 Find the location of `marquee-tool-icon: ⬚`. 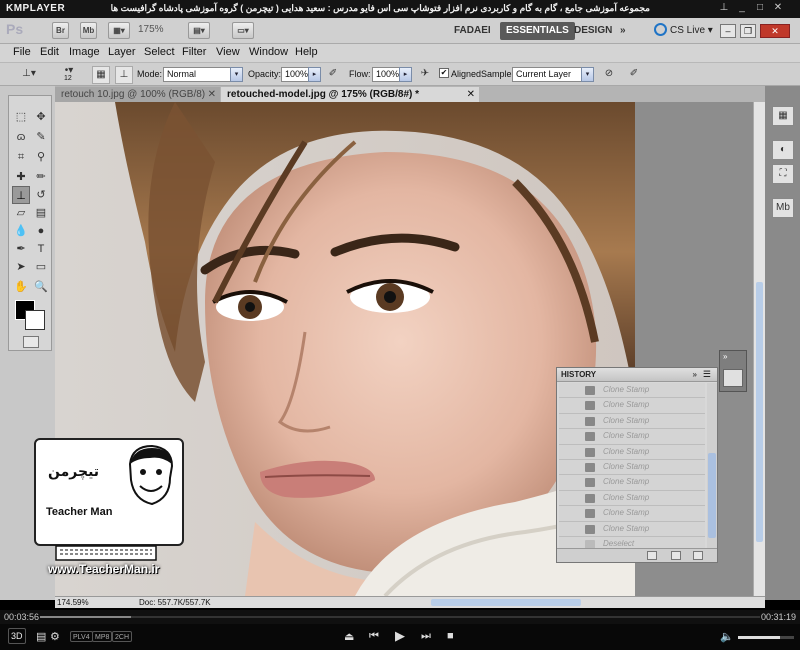

marquee-tool-icon: ⬚ is located at coordinates (21, 117).